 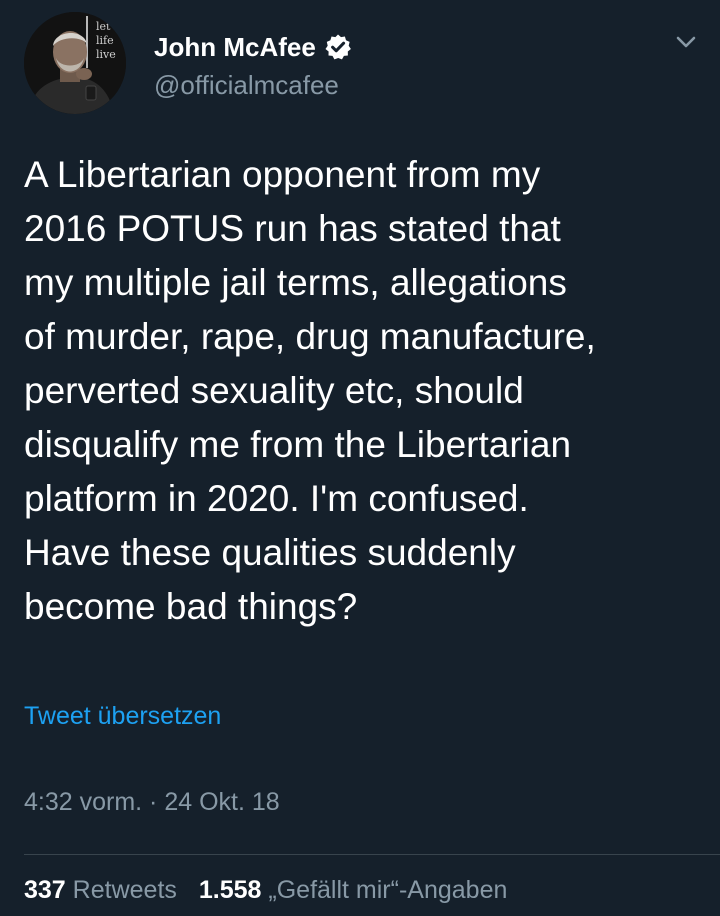 I want to click on tweet-text-line: of murder, rape, drug manufacture,, so click(x=310, y=336).